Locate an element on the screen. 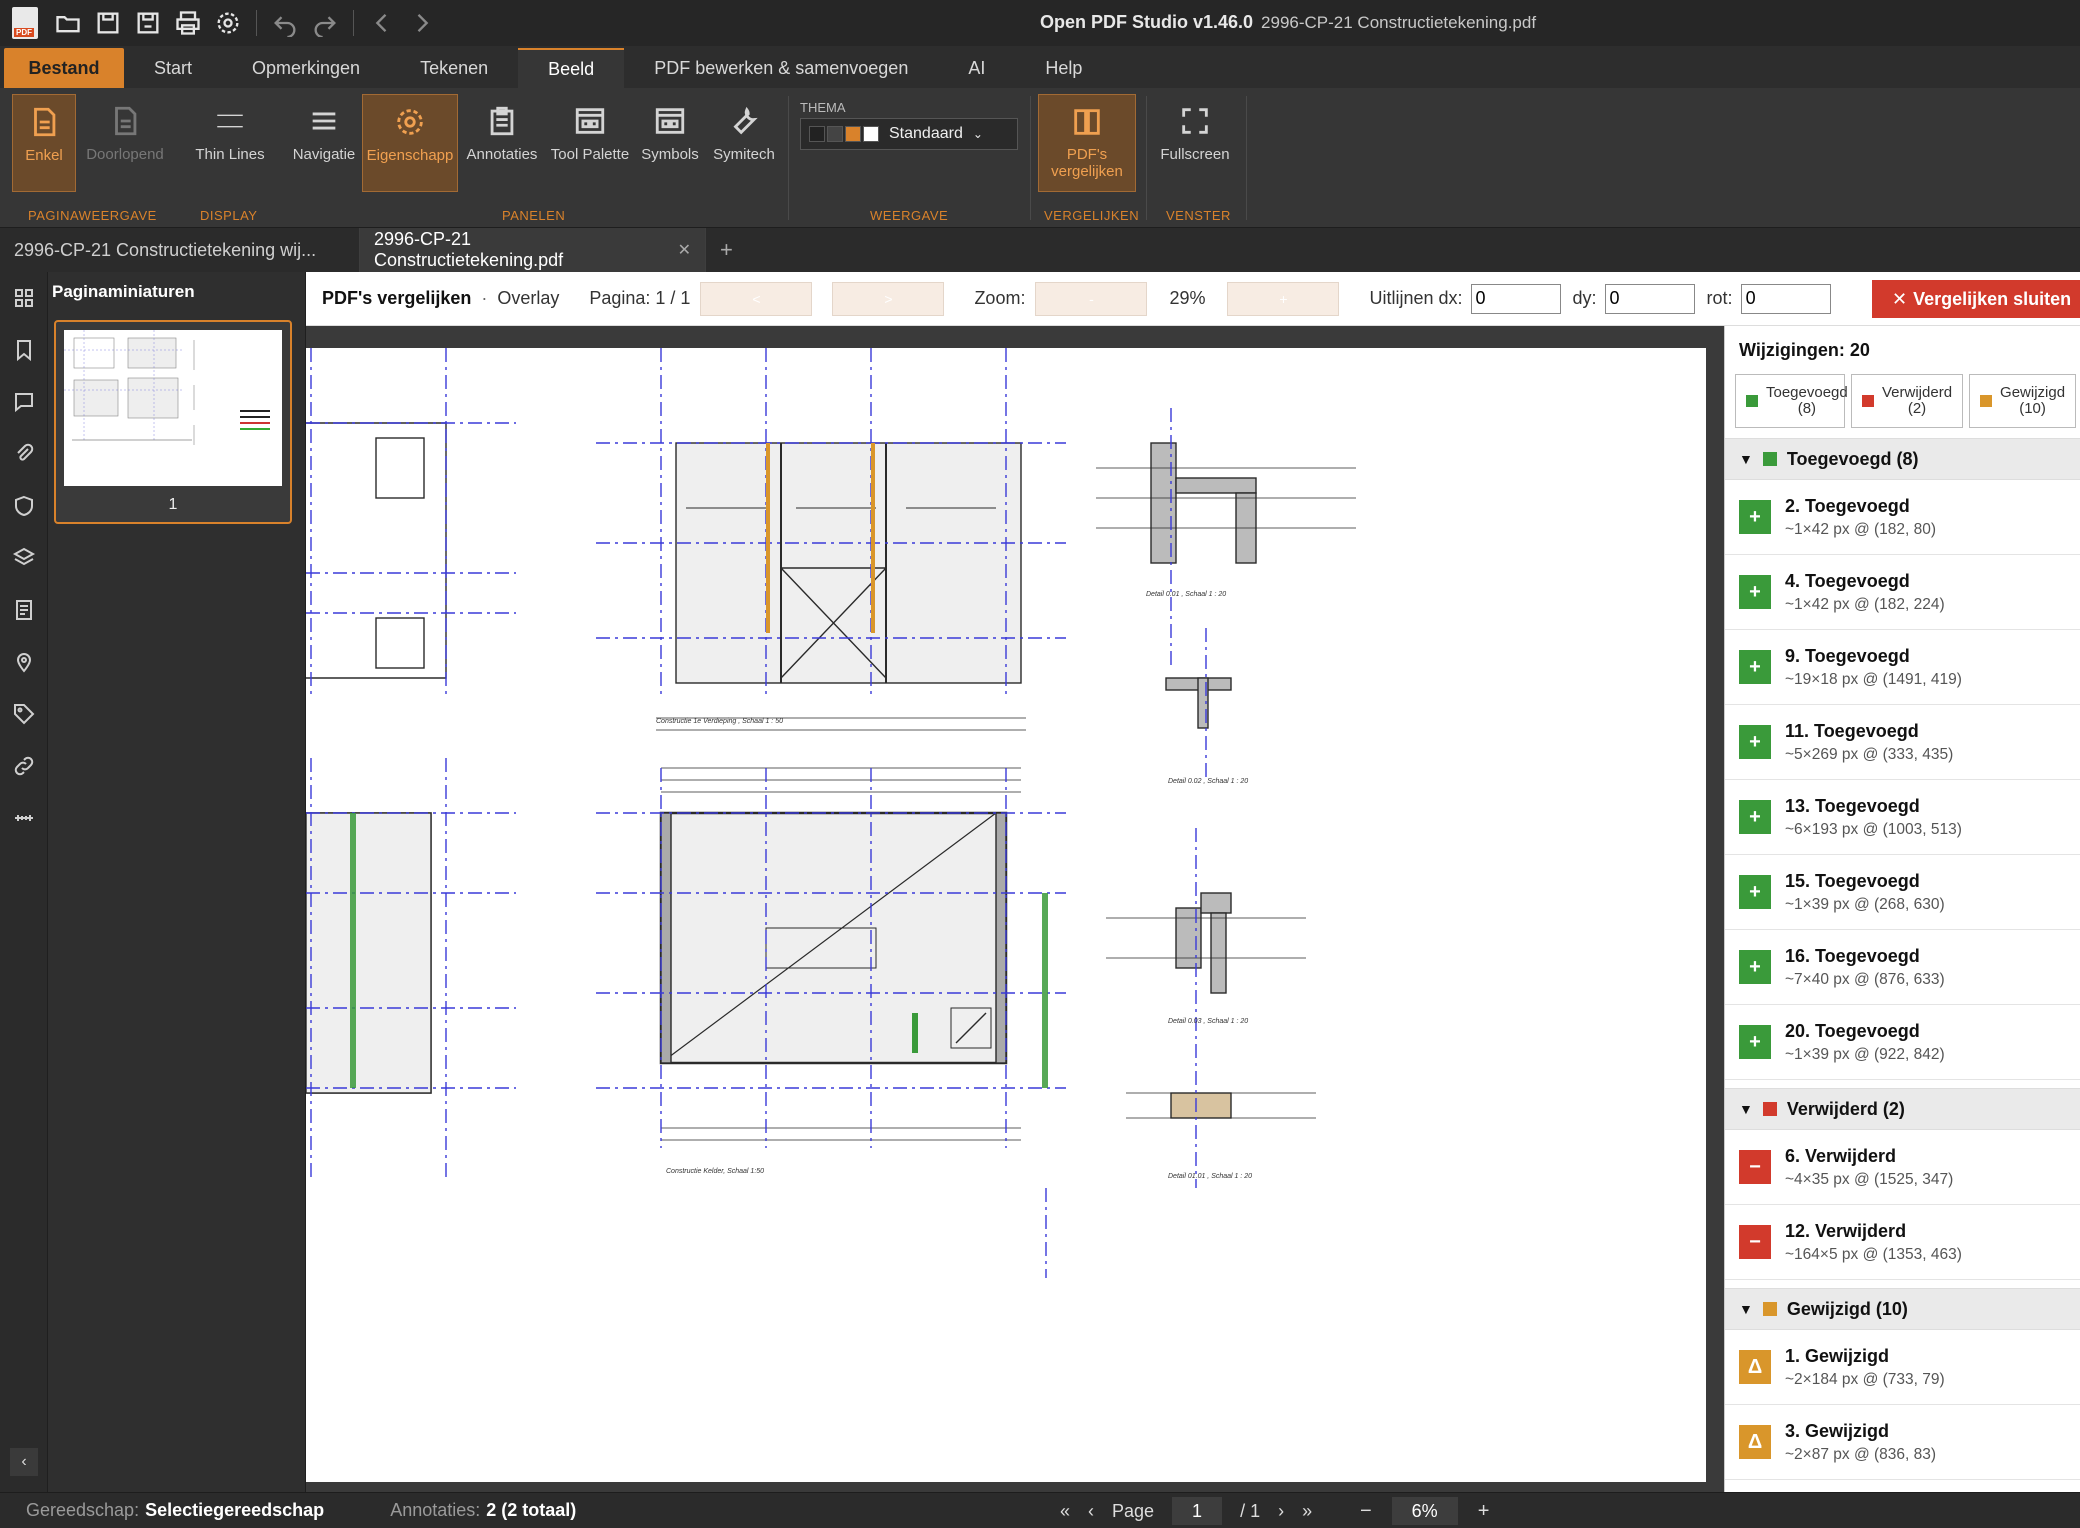  fullscreen-button: Fullscreen is located at coordinates (1195, 143).